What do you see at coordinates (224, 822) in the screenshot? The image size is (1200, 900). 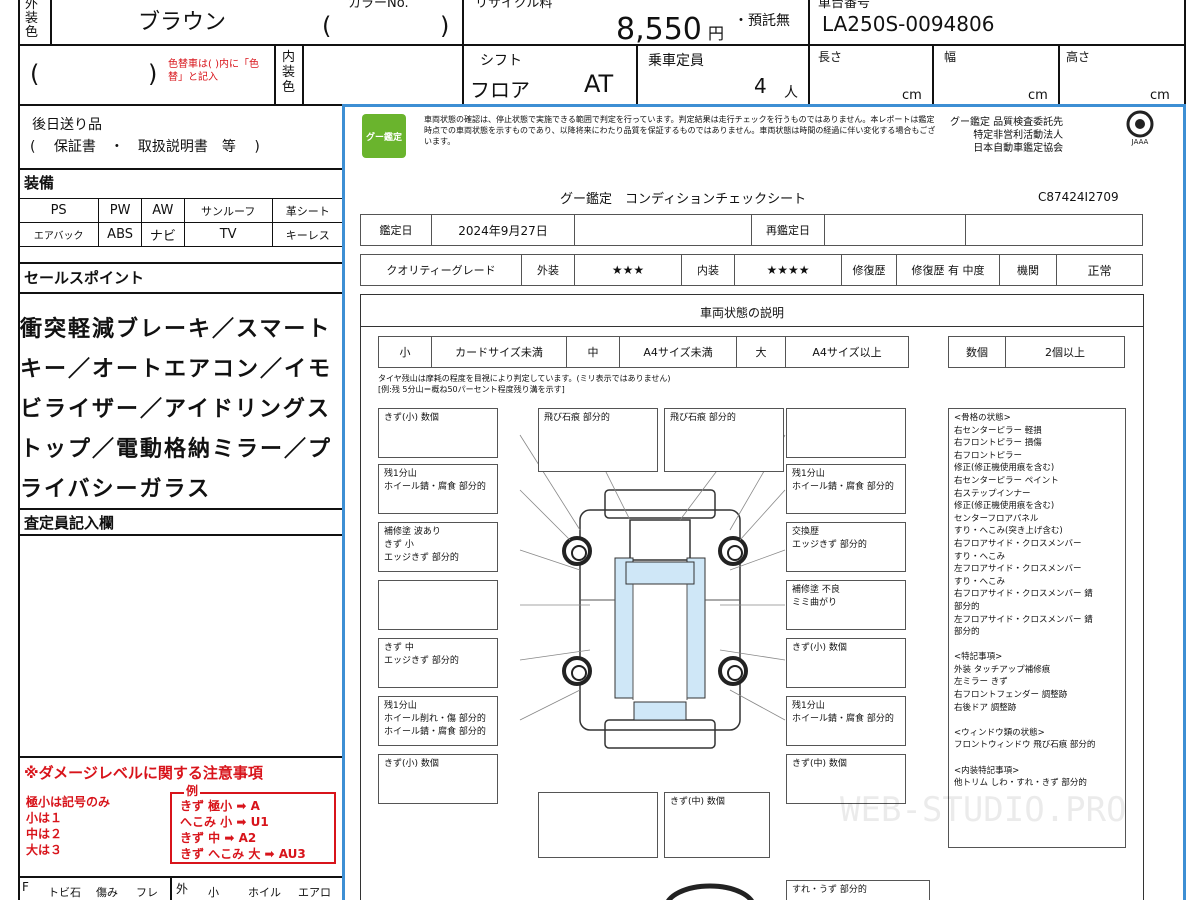 I see `example-line: へこみ 小 ➡ U1` at bounding box center [224, 822].